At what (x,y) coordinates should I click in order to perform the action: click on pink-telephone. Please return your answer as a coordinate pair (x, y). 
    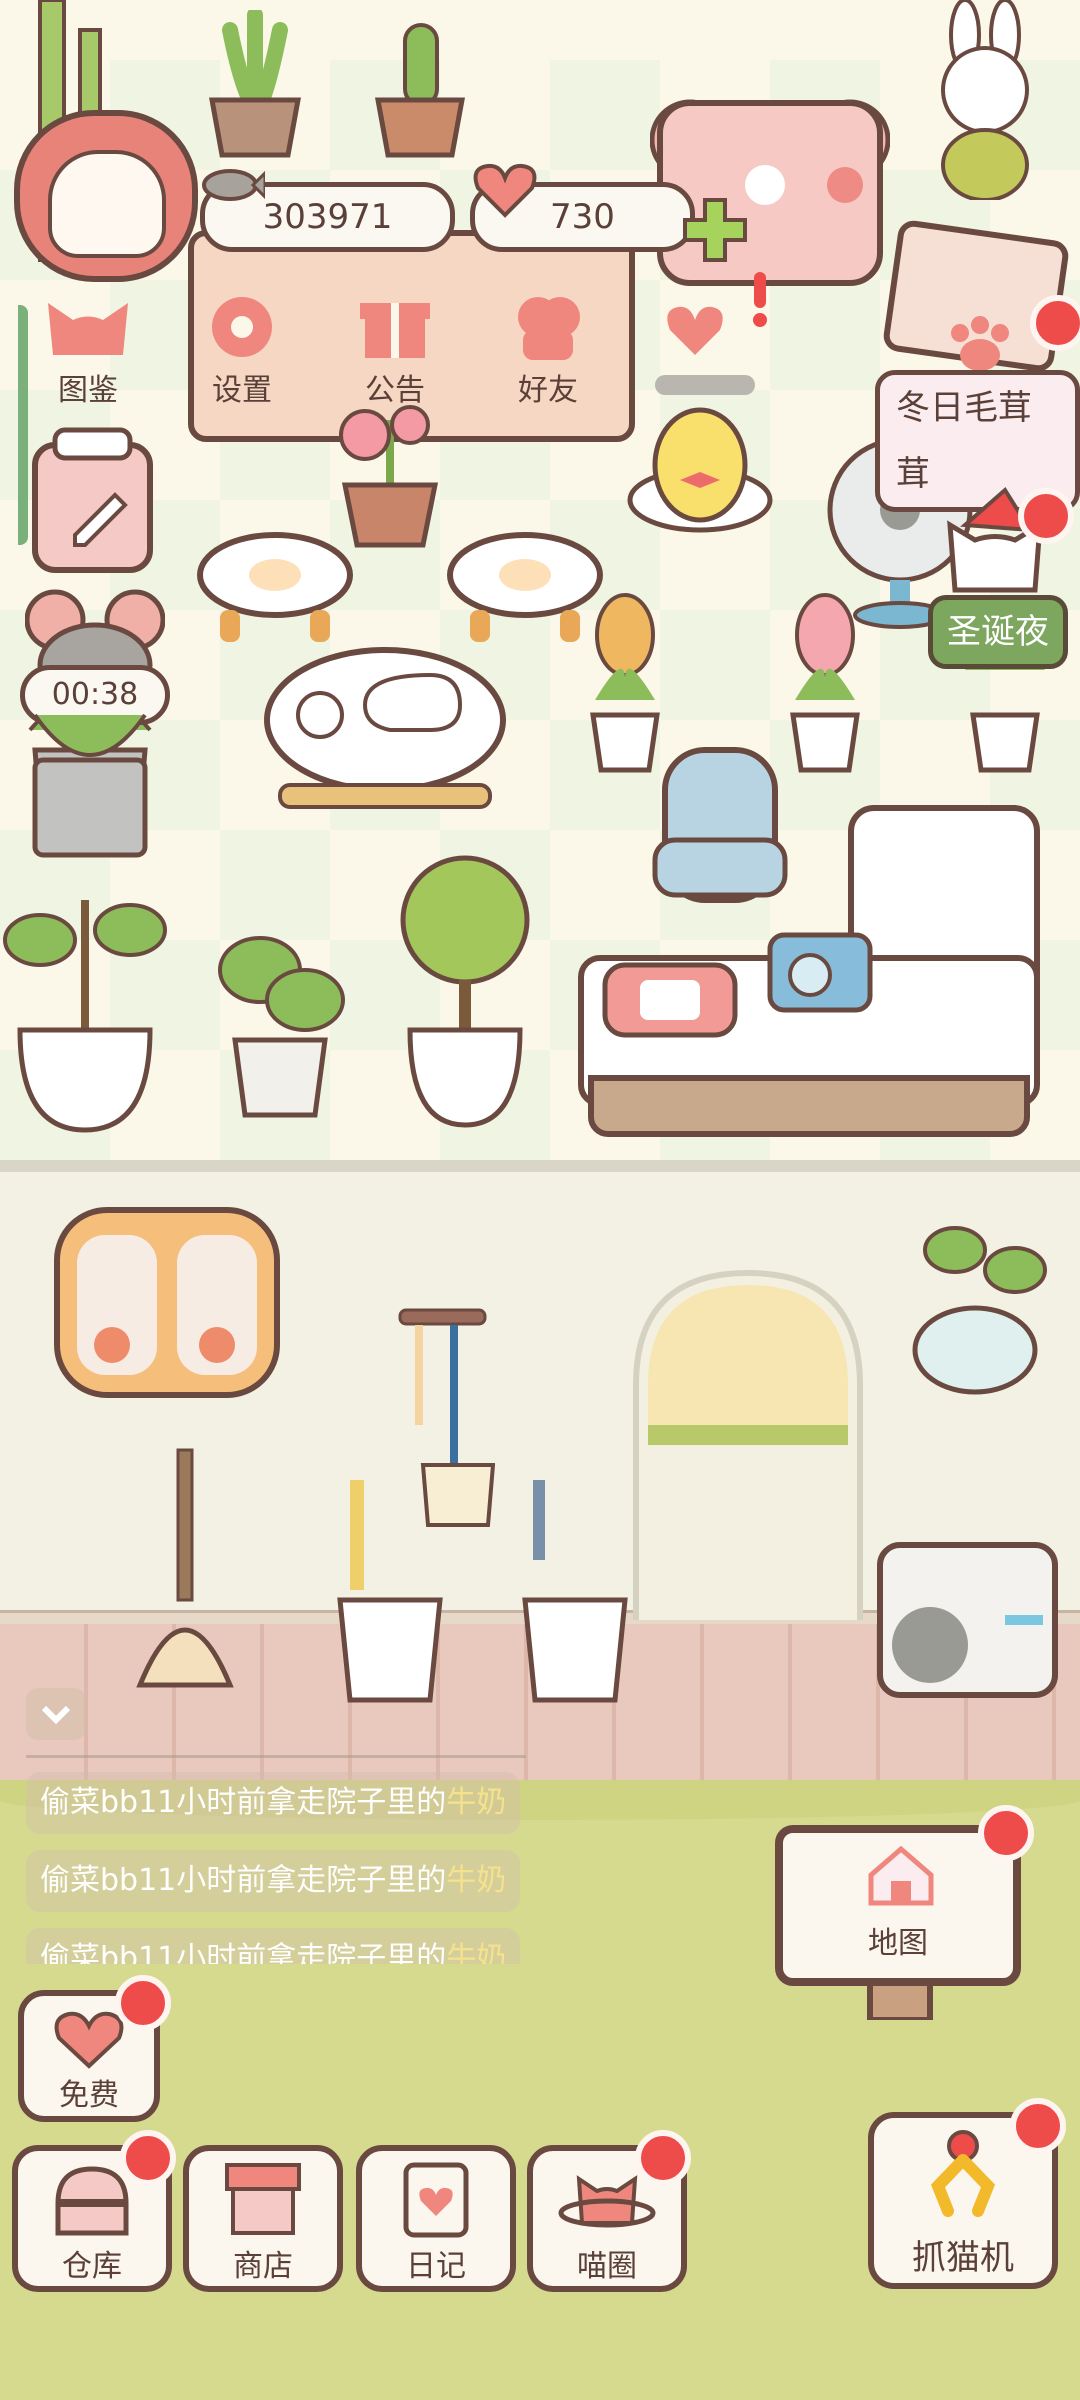
    Looking at the image, I should click on (670, 990).